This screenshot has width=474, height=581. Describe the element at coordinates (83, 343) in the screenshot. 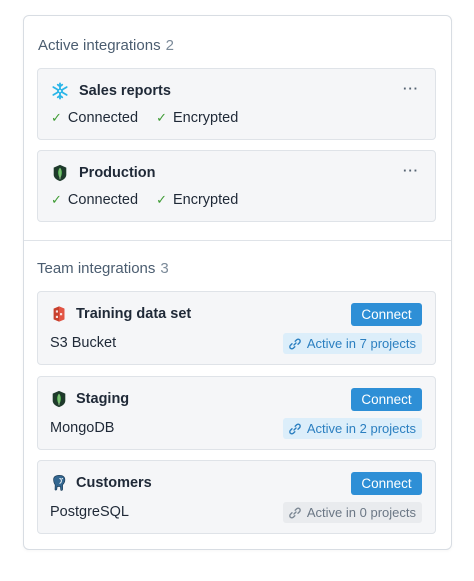

I see `integration-type: S3 Bucket` at that location.